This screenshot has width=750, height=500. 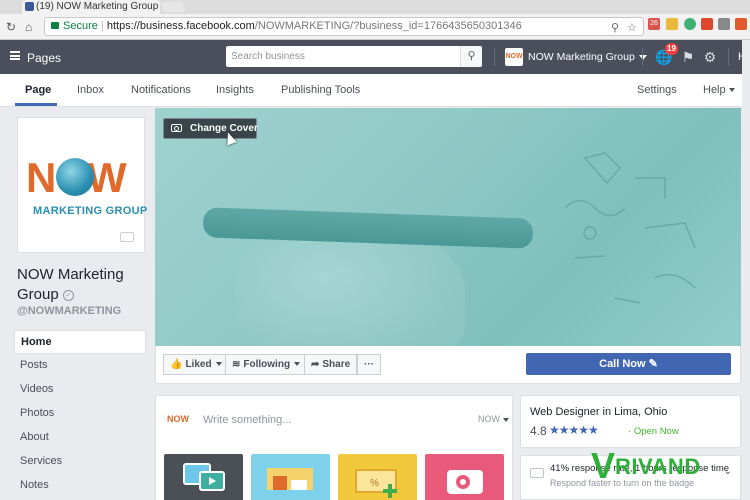 I want to click on new-tab-button, so click(x=173, y=7).